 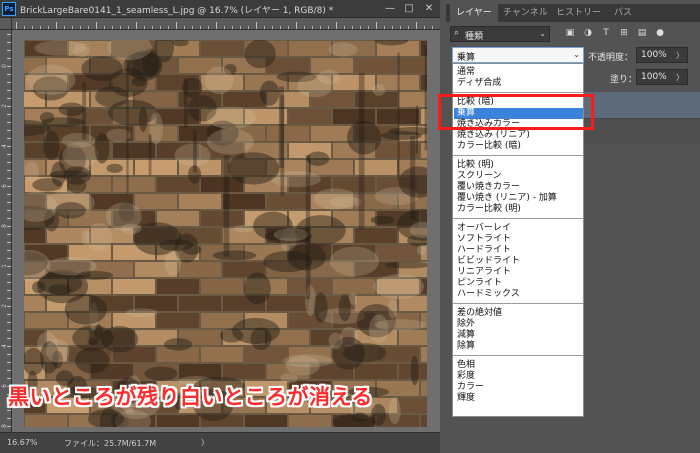 I want to click on maximize-button: □, so click(x=409, y=8).